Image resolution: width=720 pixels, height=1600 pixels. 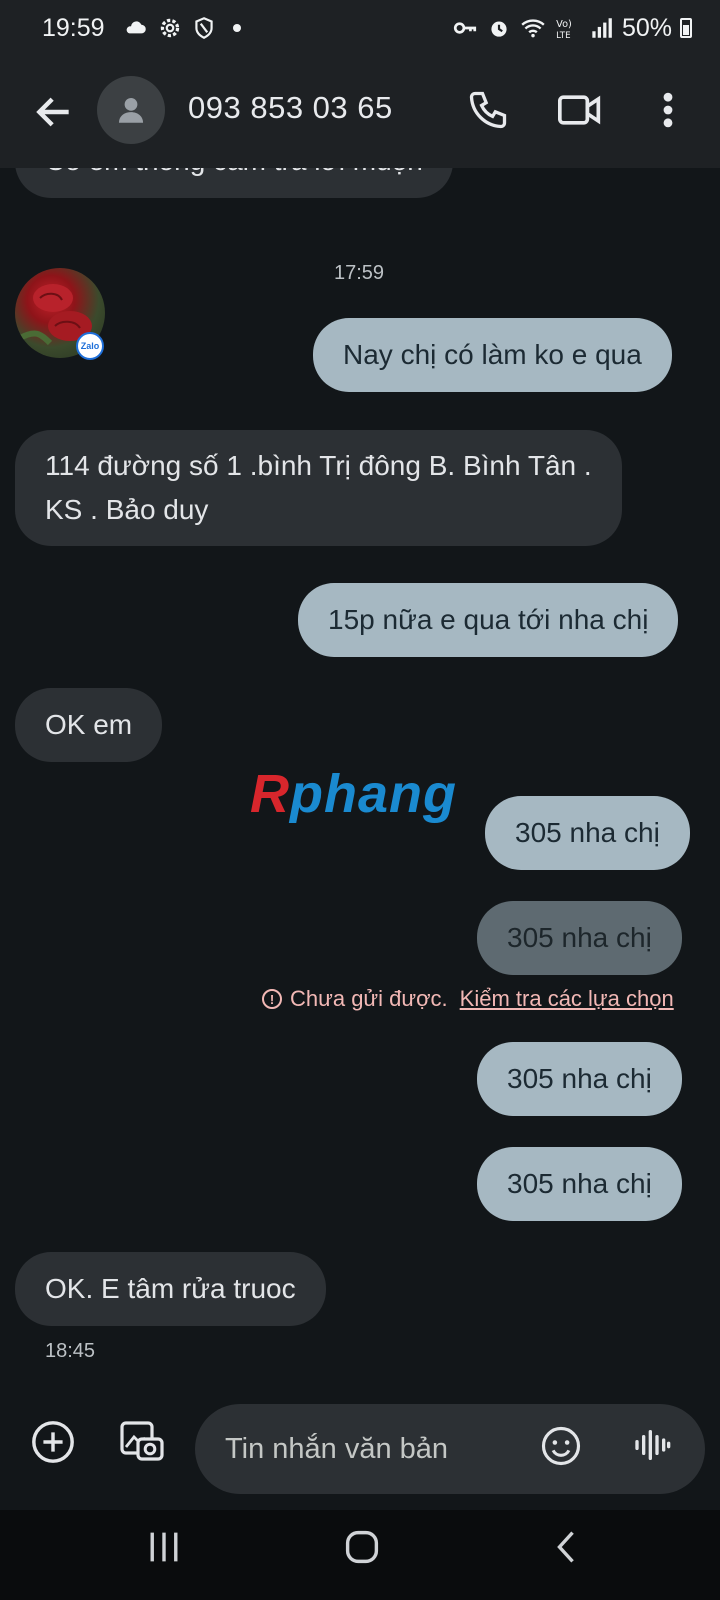 I want to click on conversation-header: 093 853 03 65, so click(x=360, y=112).